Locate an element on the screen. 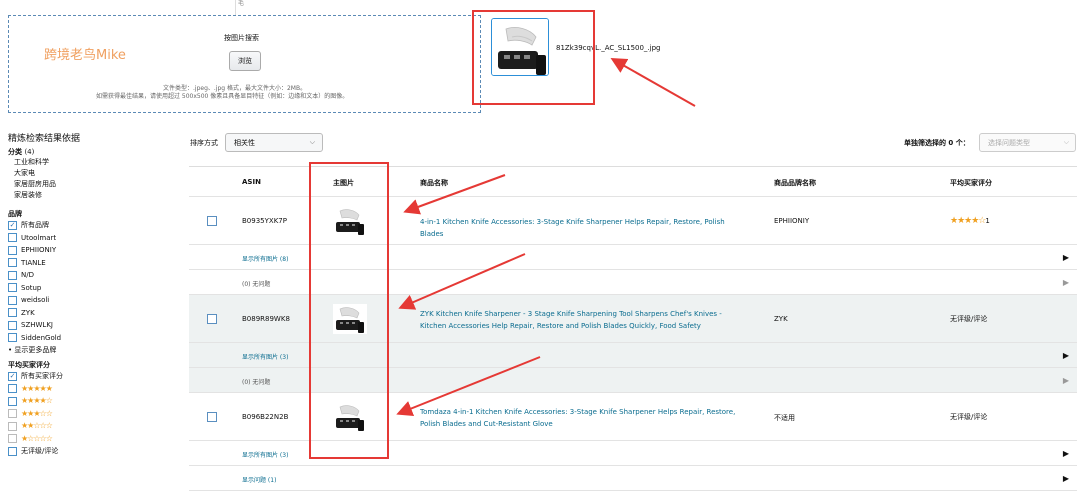 This screenshot has width=1080, height=502. category-item: 家居厨房用品 is located at coordinates (98, 184).